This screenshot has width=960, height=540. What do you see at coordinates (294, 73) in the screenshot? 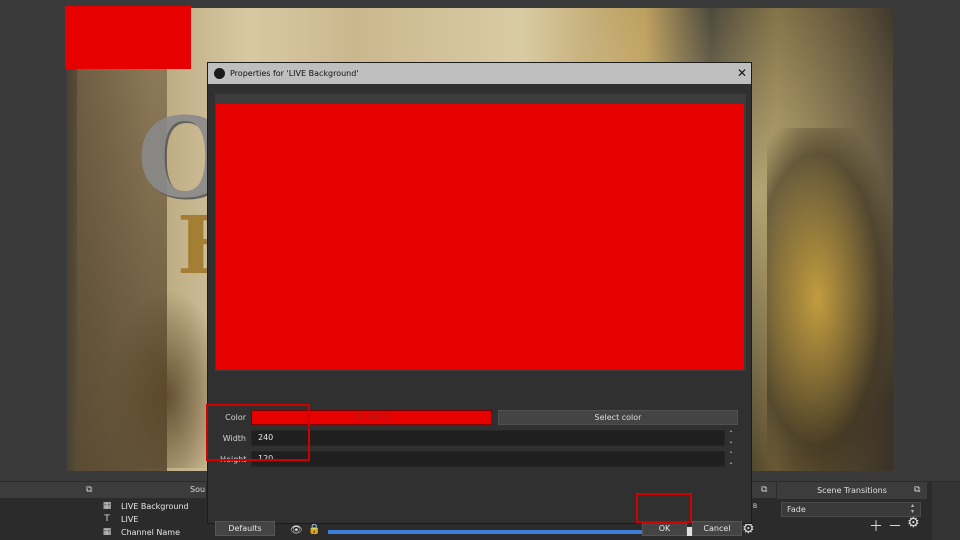
I see `dialog-title: Properties for 'LIVE Background'` at bounding box center [294, 73].